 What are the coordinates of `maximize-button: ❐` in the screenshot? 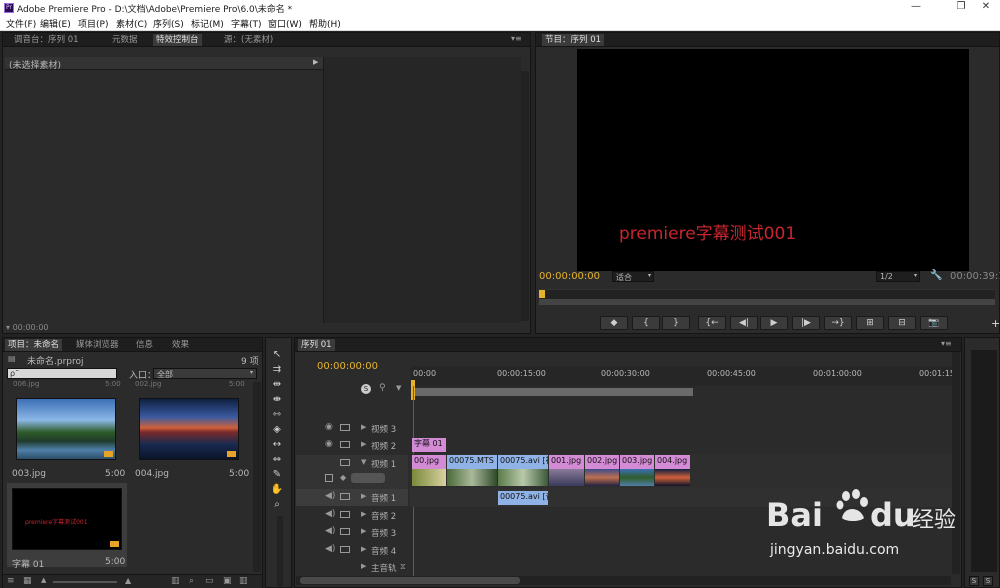 It's located at (961, 8).